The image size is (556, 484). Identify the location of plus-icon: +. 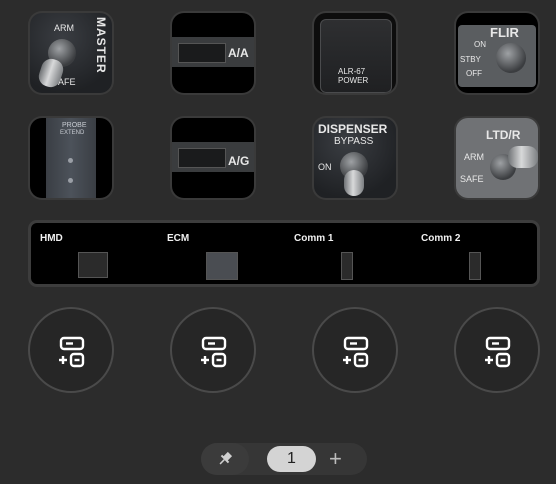
(335, 459).